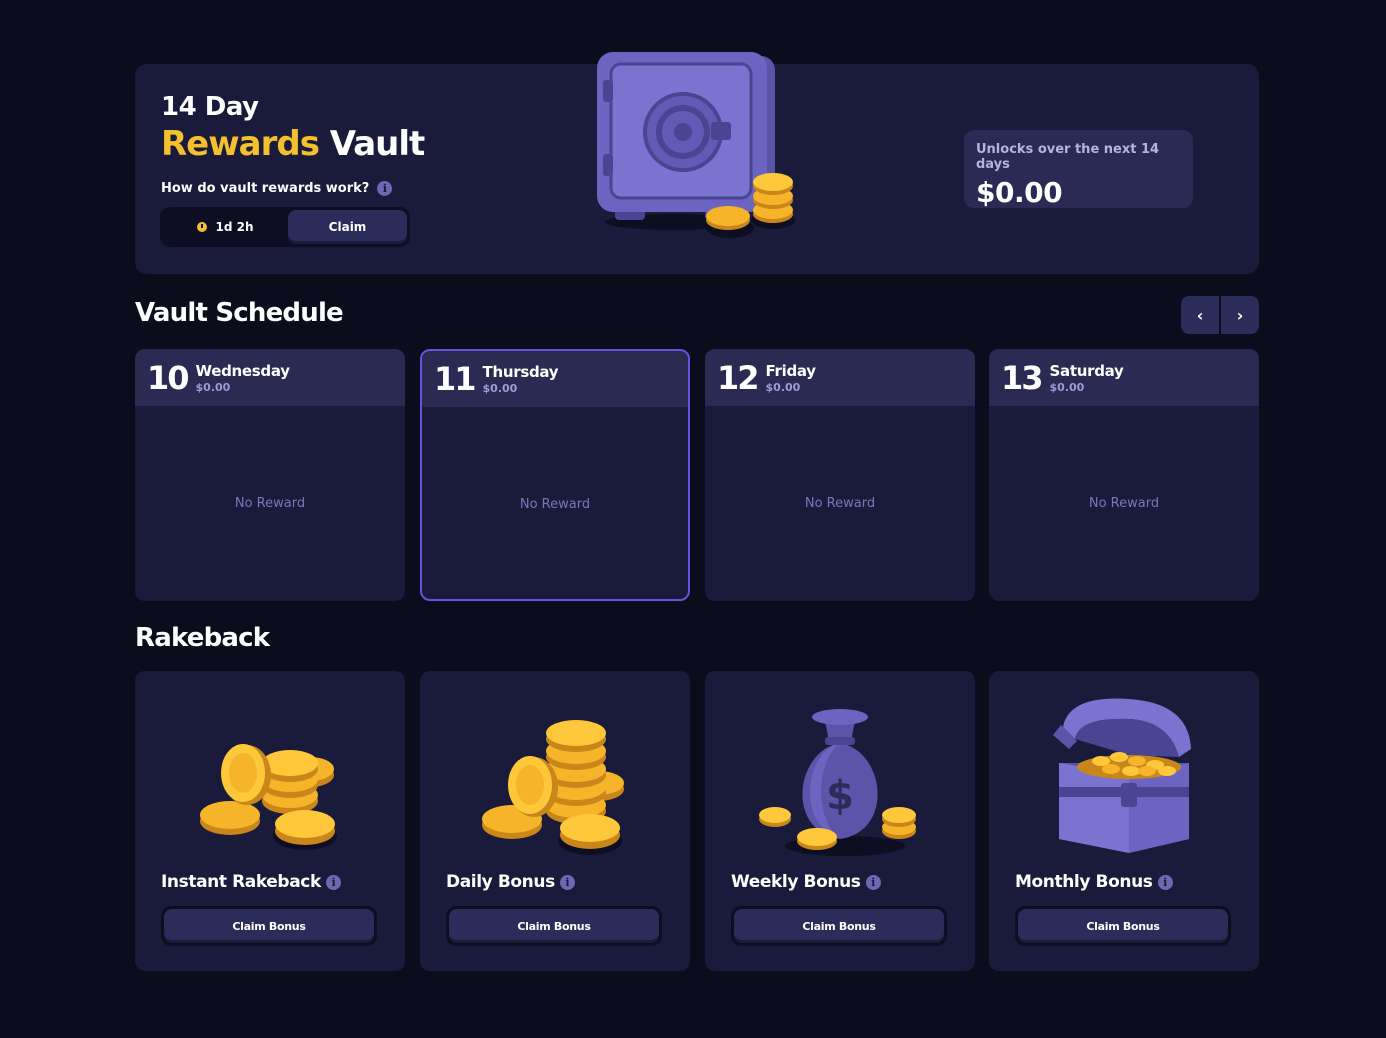  What do you see at coordinates (168, 377) in the screenshot?
I see `day-number: 10` at bounding box center [168, 377].